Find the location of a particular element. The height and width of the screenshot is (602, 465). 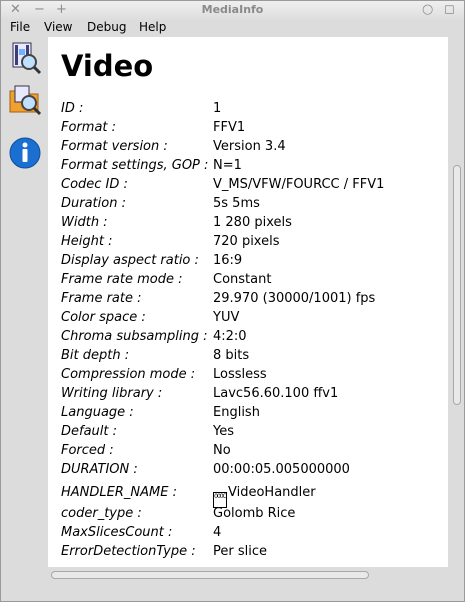

info-row-label: Frame rate : is located at coordinates (101, 298).